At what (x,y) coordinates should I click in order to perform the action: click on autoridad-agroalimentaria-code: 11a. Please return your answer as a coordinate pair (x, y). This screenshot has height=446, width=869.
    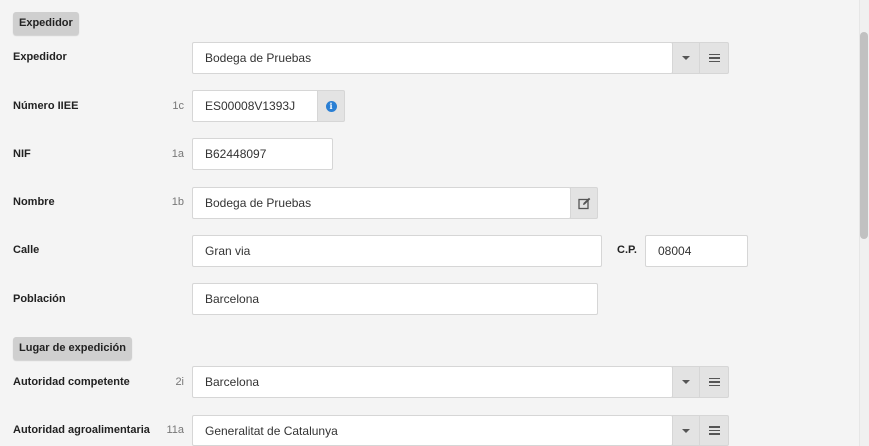
    Looking at the image, I should click on (175, 430).